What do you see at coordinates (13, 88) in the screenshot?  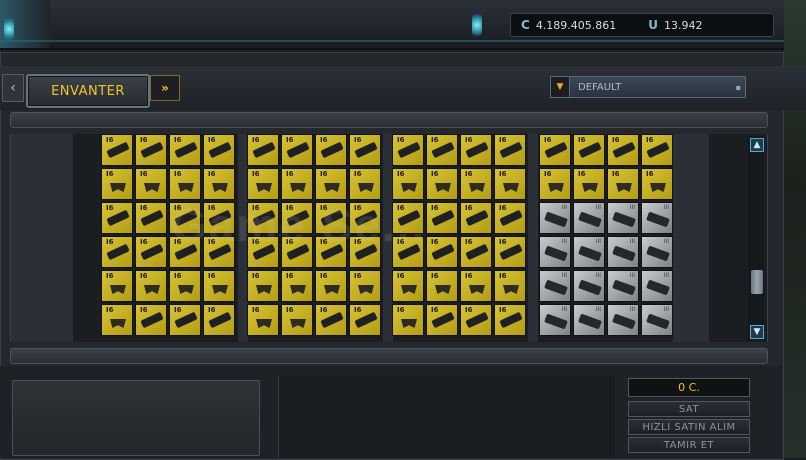 I see `chevron-left-icon: ‹` at bounding box center [13, 88].